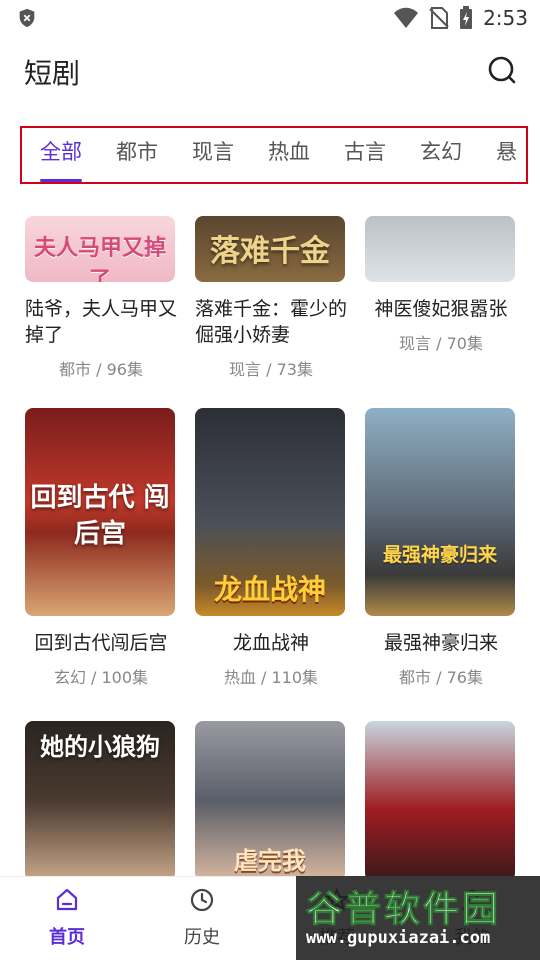 The width and height of the screenshot is (540, 960). What do you see at coordinates (61, 160) in the screenshot?
I see `tab-all: 全部` at bounding box center [61, 160].